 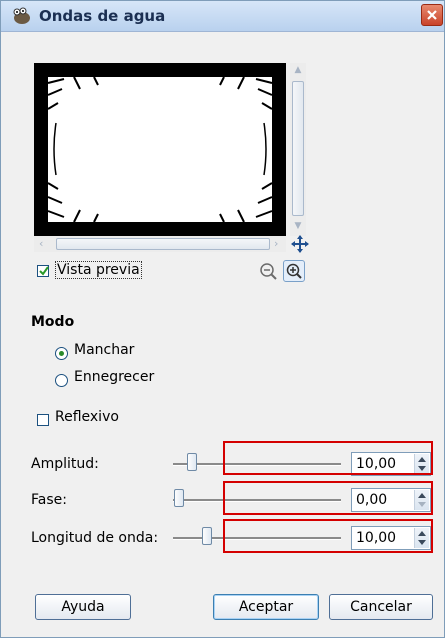 What do you see at coordinates (276, 243) in the screenshot?
I see `scroll-right-icon: ›` at bounding box center [276, 243].